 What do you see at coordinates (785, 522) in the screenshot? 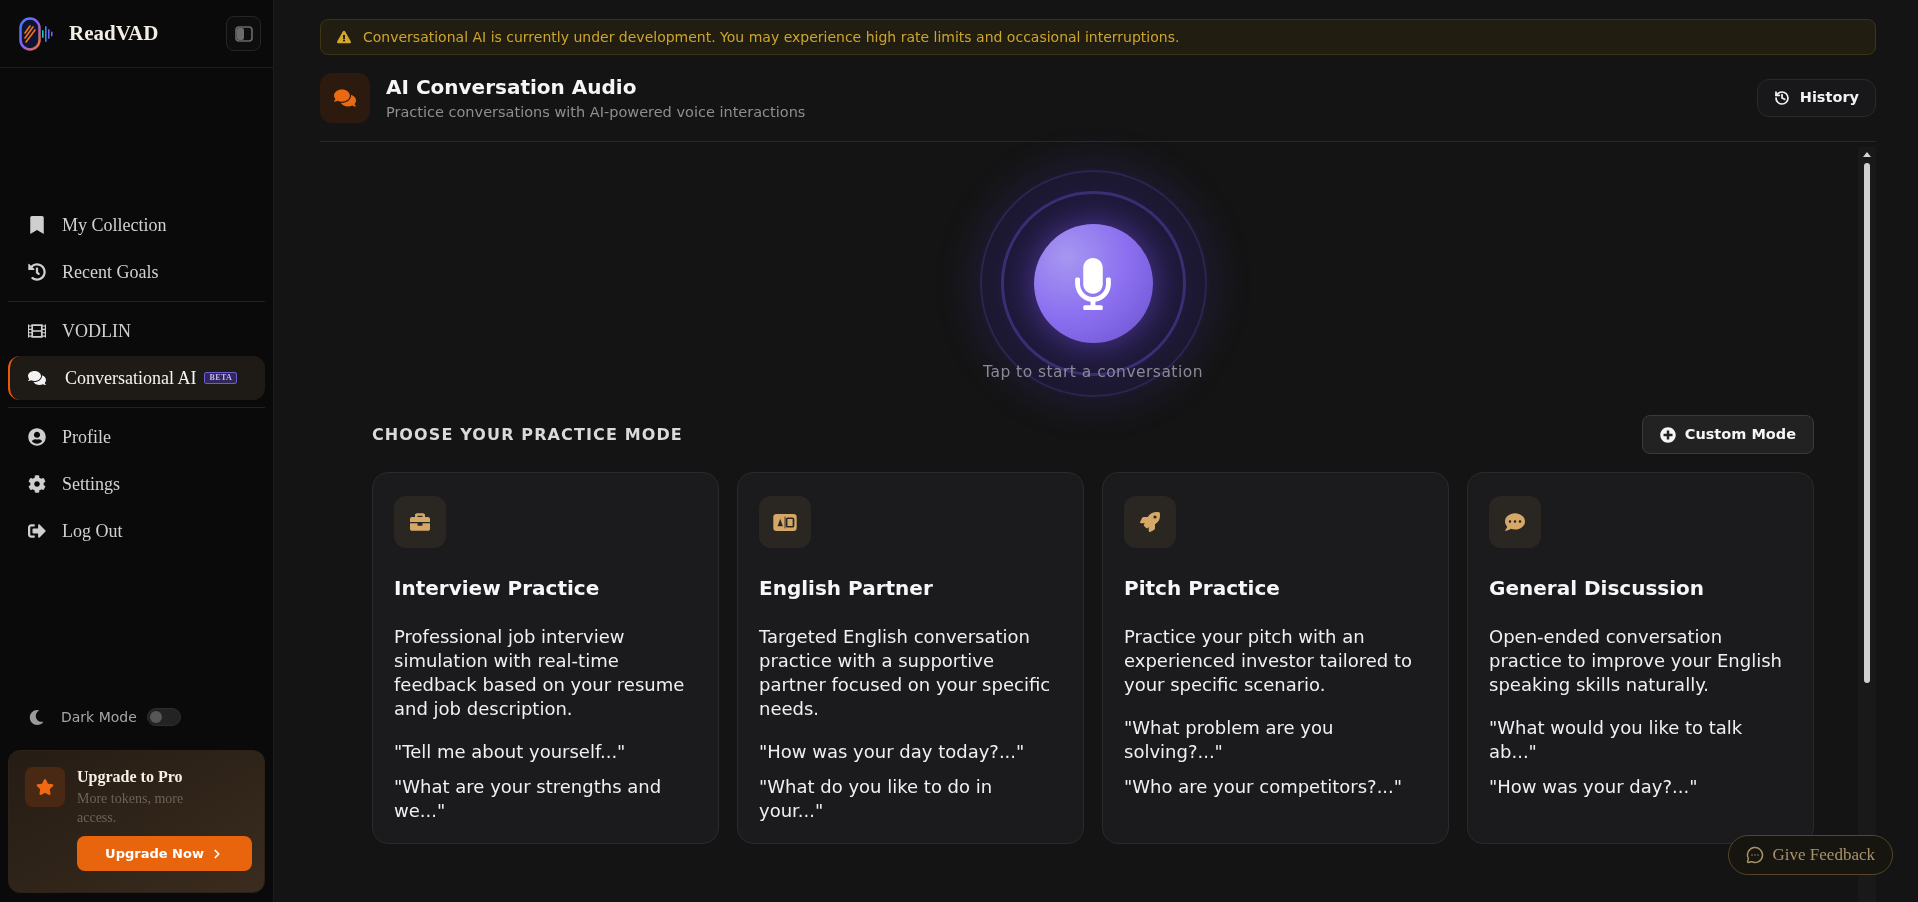
I see `translate-icon` at bounding box center [785, 522].